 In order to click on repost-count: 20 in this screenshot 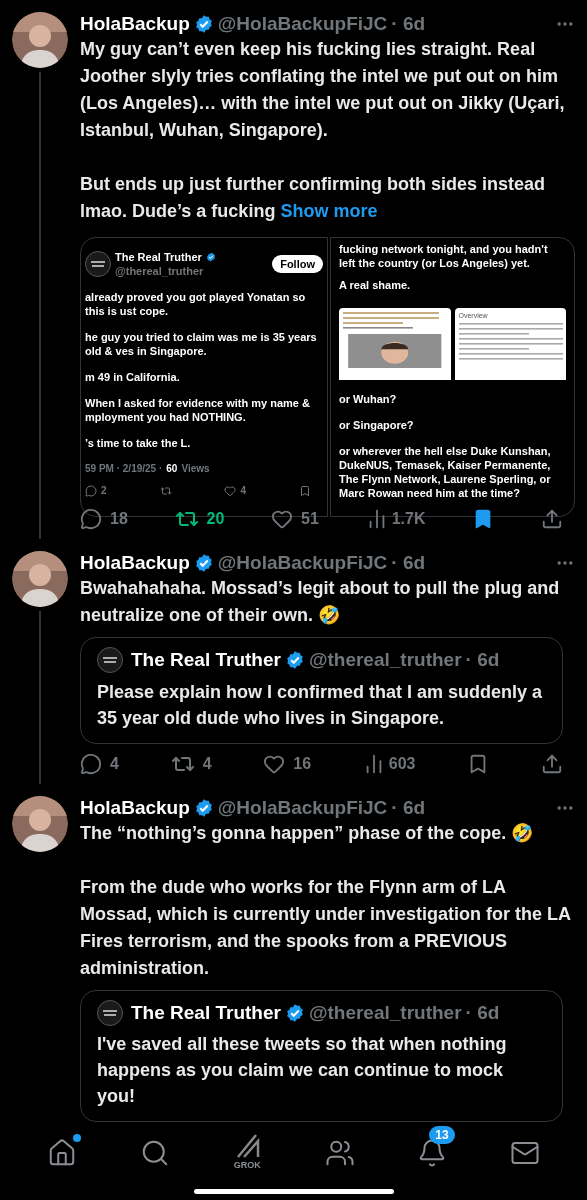, I will do `click(215, 519)`.